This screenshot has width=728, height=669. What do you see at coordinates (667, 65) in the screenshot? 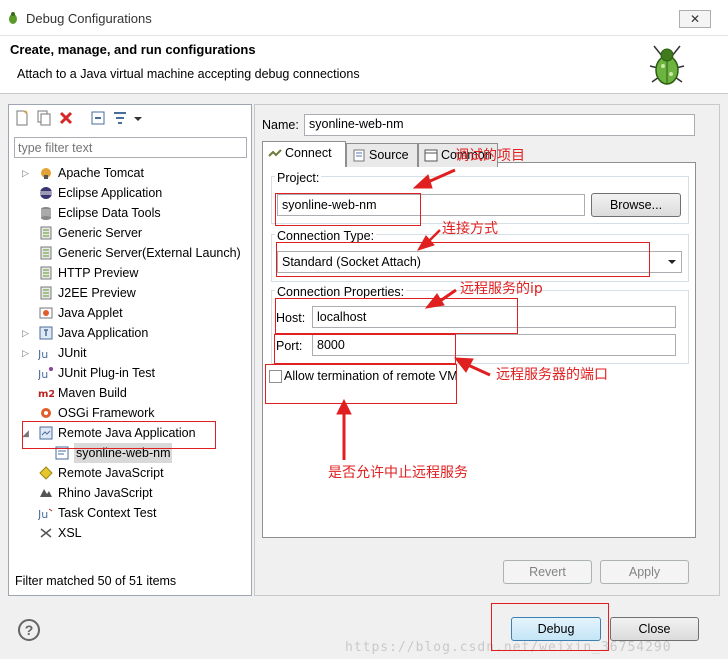
I see `debug-bug-banner-icon` at bounding box center [667, 65].